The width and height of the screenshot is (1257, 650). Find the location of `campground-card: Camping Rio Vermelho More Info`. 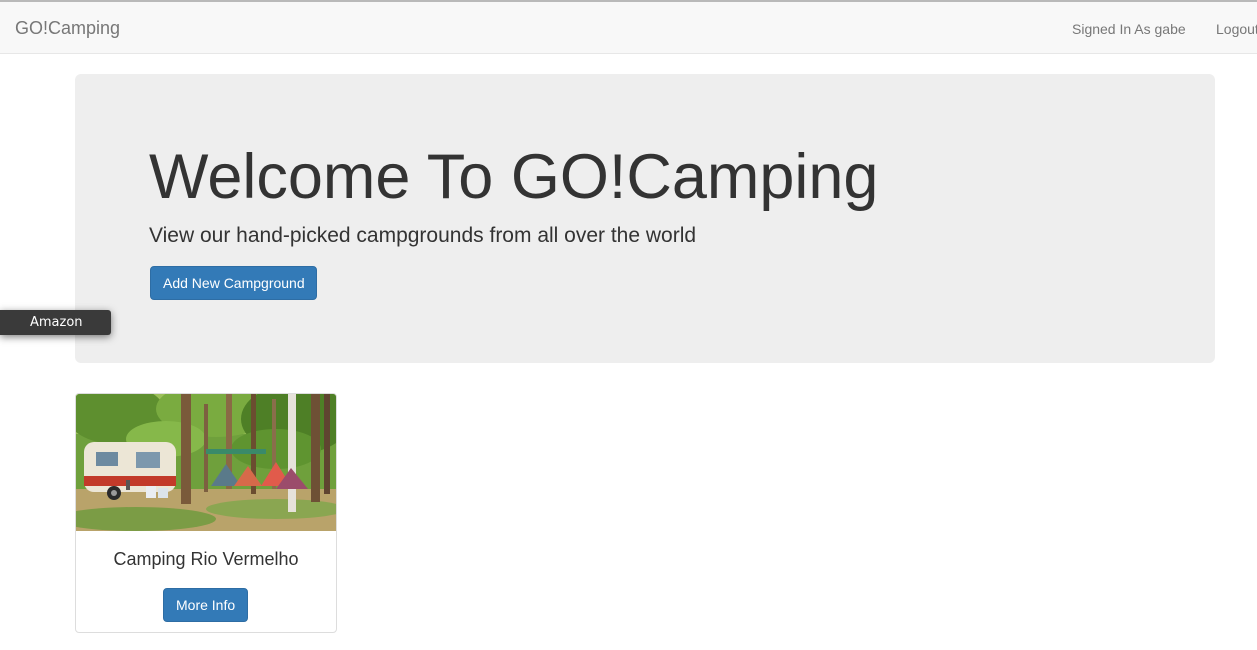

campground-card: Camping Rio Vermelho More Info is located at coordinates (206, 513).